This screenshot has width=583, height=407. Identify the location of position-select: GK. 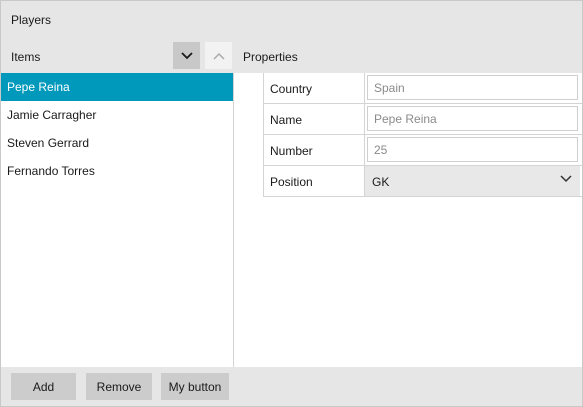
(472, 181).